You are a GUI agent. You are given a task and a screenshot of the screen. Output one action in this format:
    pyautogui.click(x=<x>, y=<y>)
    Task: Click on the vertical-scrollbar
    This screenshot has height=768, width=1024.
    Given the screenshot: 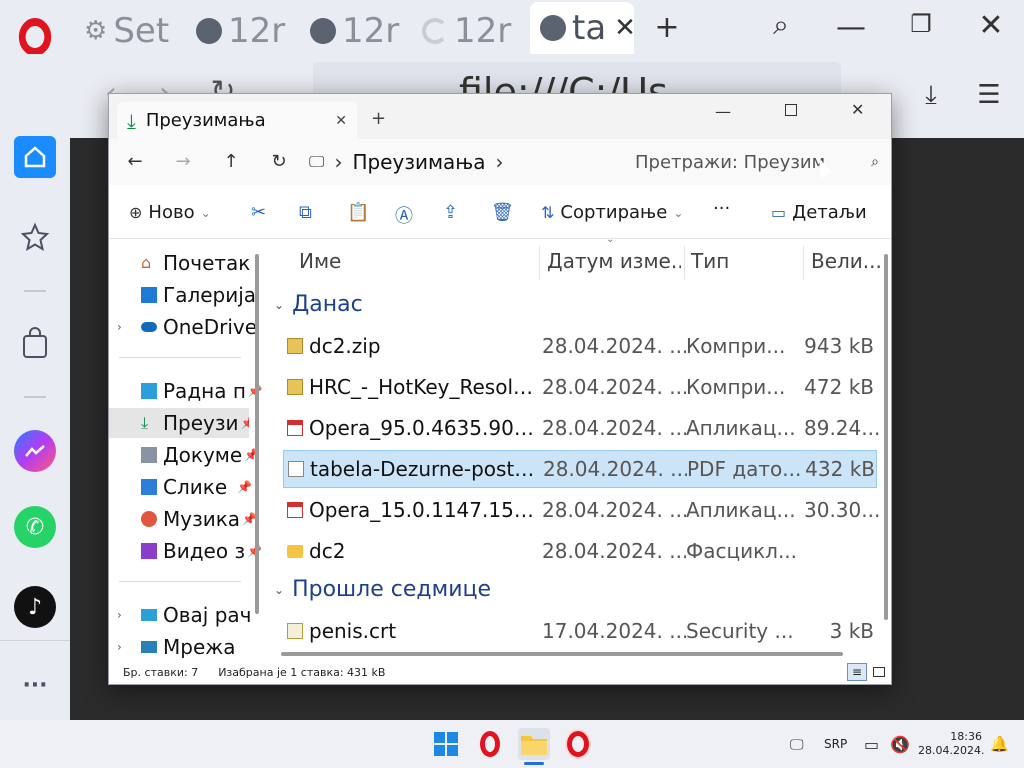 What is the action you would take?
    pyautogui.click(x=886, y=437)
    